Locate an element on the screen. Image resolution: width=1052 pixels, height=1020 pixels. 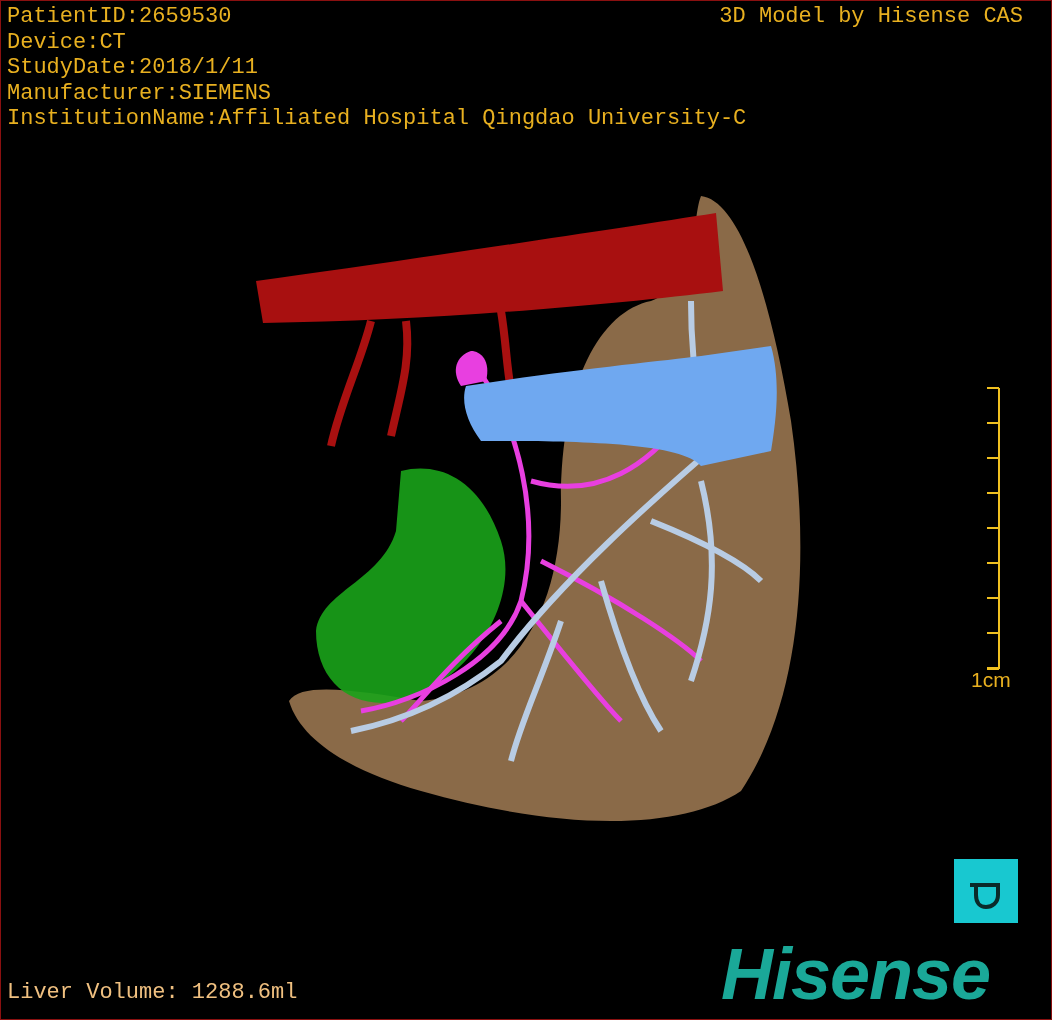
study-info-text: StudyDate:2018/1/11 is located at coordinates (132, 68).